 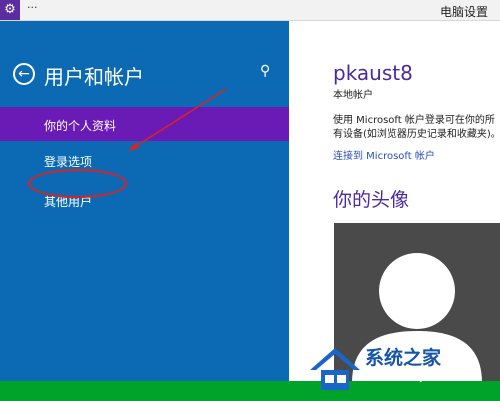 What do you see at coordinates (463, 12) in the screenshot?
I see `window-title: 电脑设置` at bounding box center [463, 12].